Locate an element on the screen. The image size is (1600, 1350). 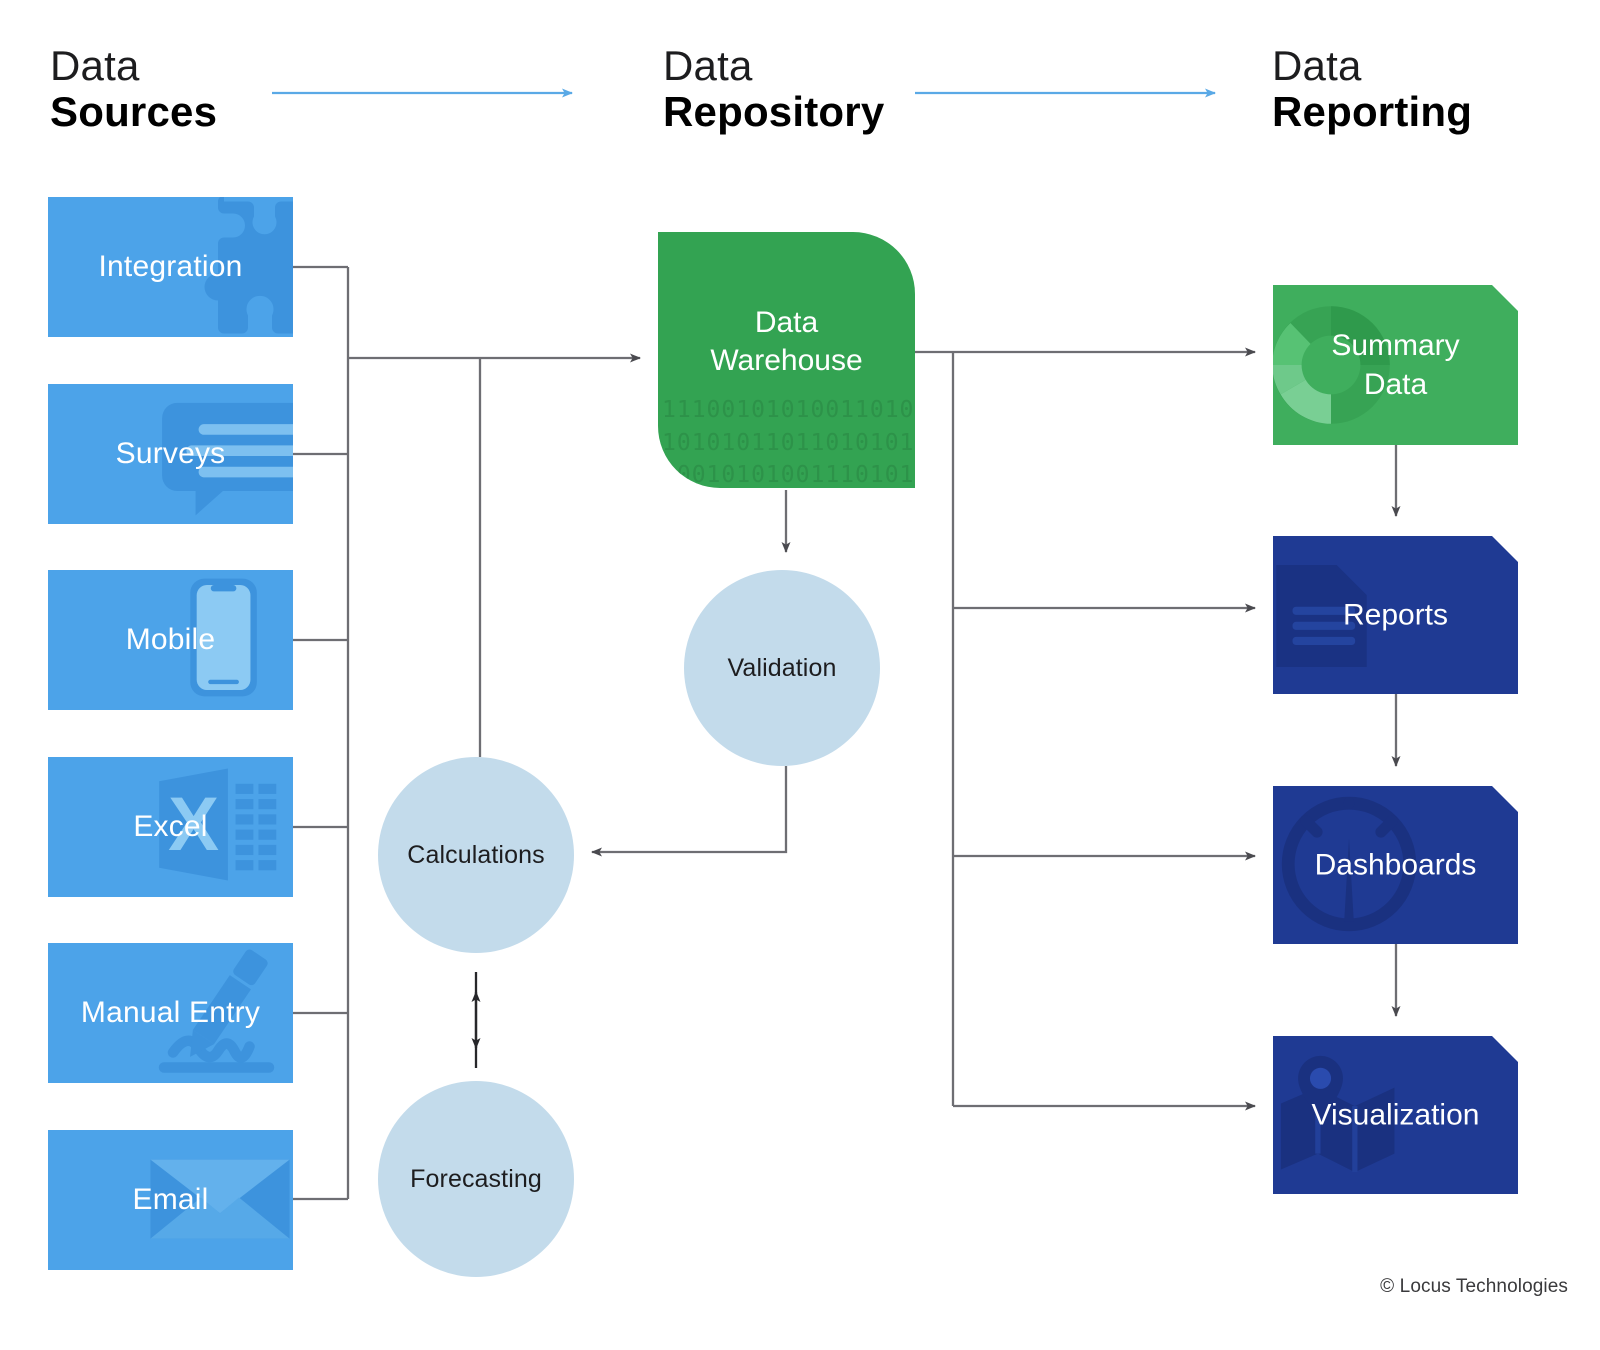
reporting-card-summary-data-label-line2: Data is located at coordinates (1395, 384).